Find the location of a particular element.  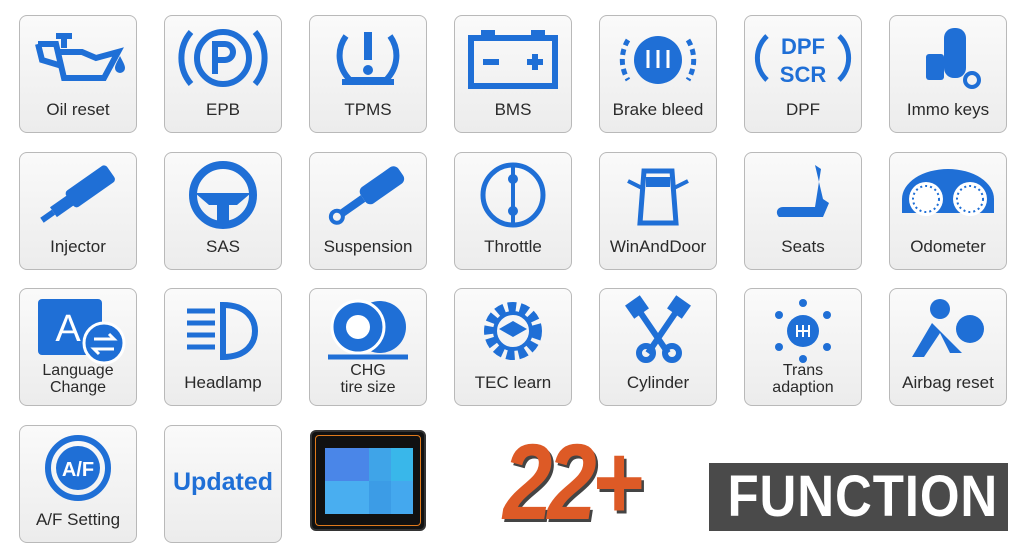

function-word: FUNCTION is located at coordinates (863, 496).